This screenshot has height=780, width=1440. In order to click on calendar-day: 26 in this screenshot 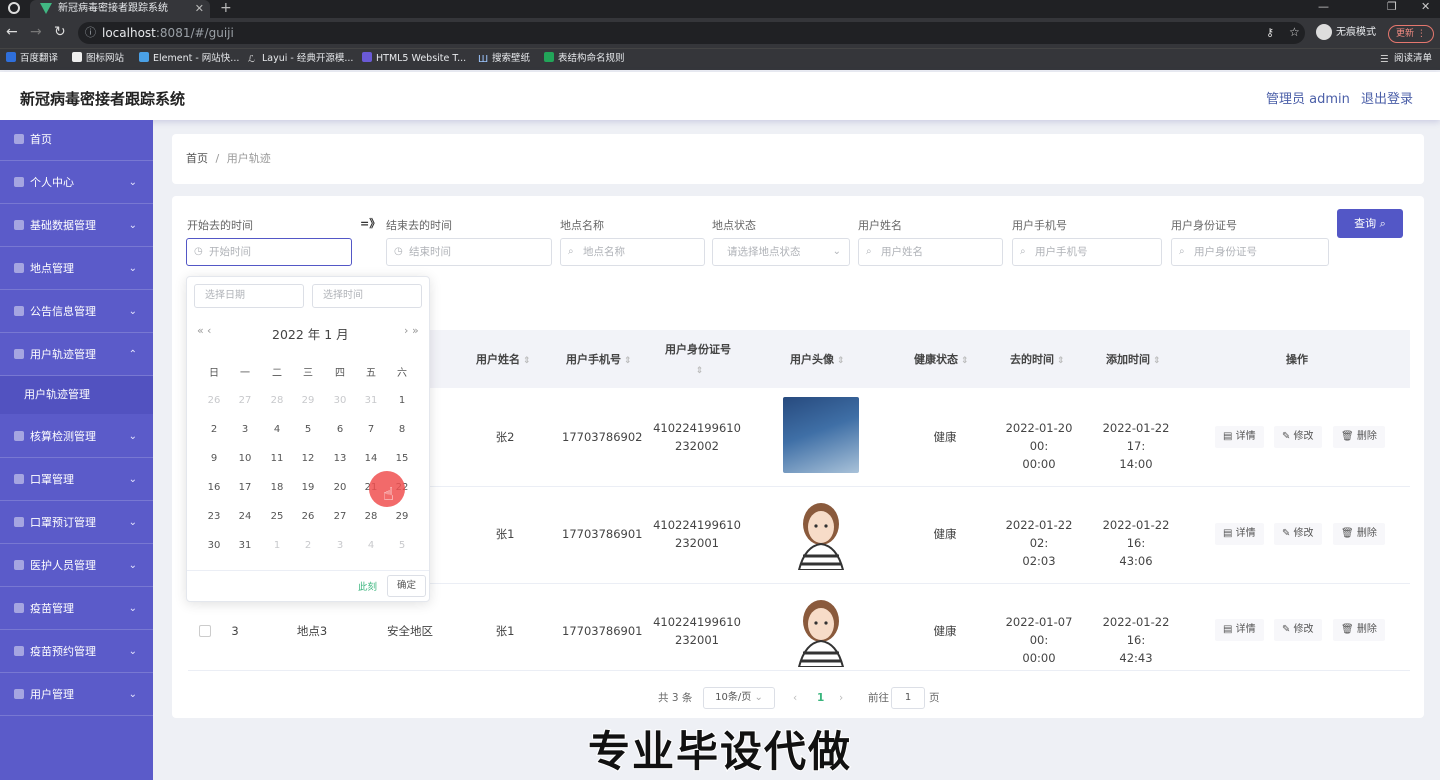, I will do `click(214, 400)`.